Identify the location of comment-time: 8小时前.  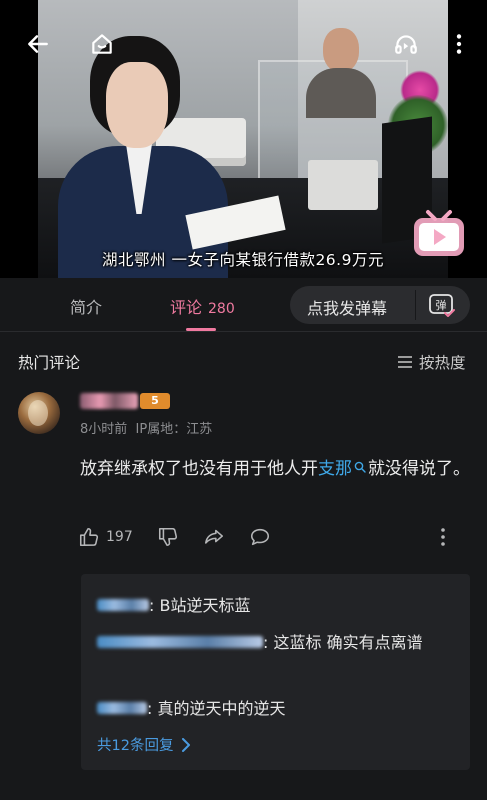
(104, 429).